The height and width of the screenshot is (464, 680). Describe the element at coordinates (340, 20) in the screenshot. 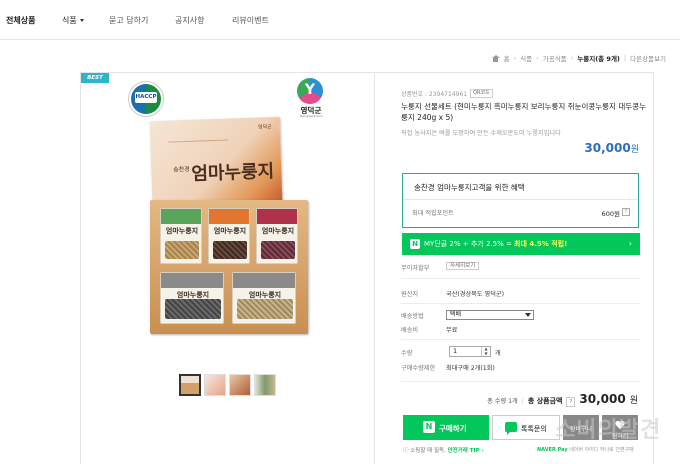

I see `top-nav: 전체상품 식품 묻고 답하기 공지사항 리뷰이벤트` at that location.